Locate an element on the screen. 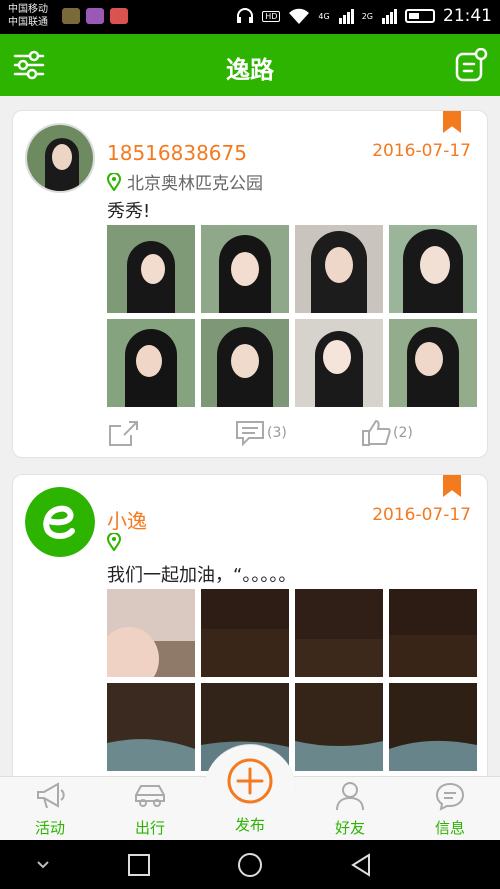 Image resolution: width=500 pixels, height=889 pixels. like-button: (2) is located at coordinates (387, 433).